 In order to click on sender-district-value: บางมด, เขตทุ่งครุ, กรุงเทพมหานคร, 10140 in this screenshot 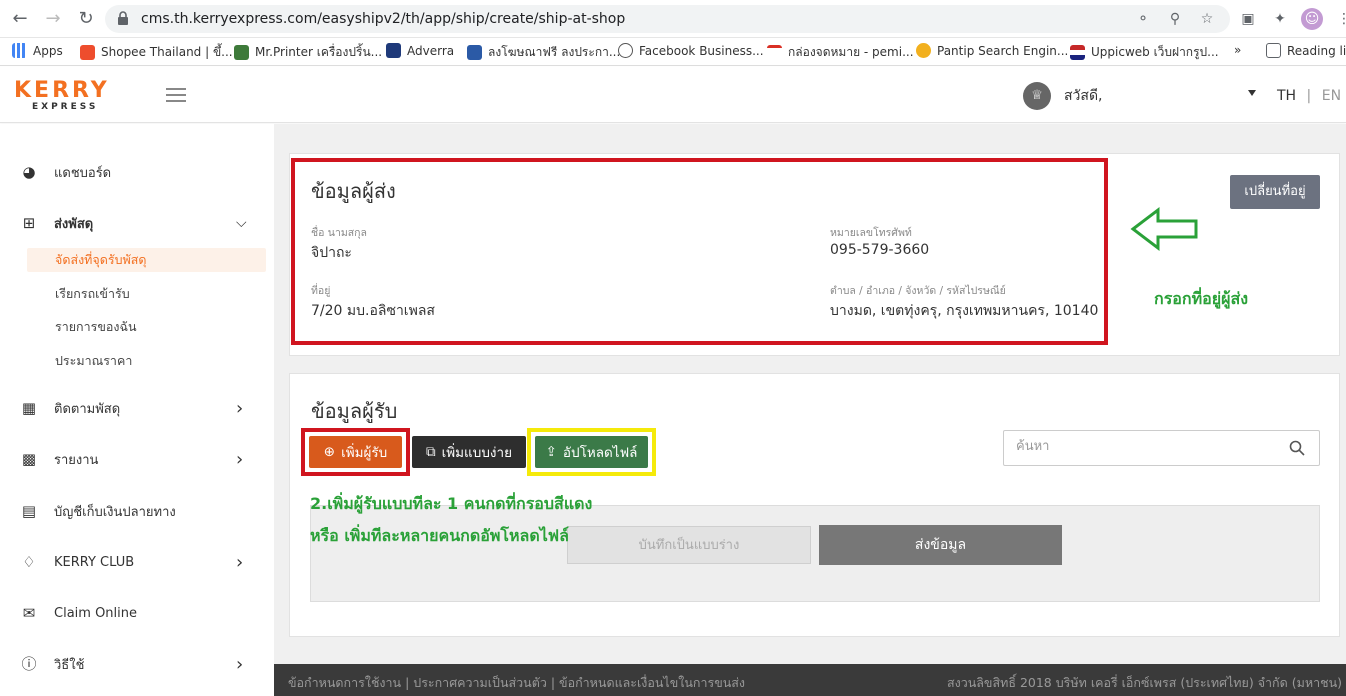, I will do `click(964, 311)`.